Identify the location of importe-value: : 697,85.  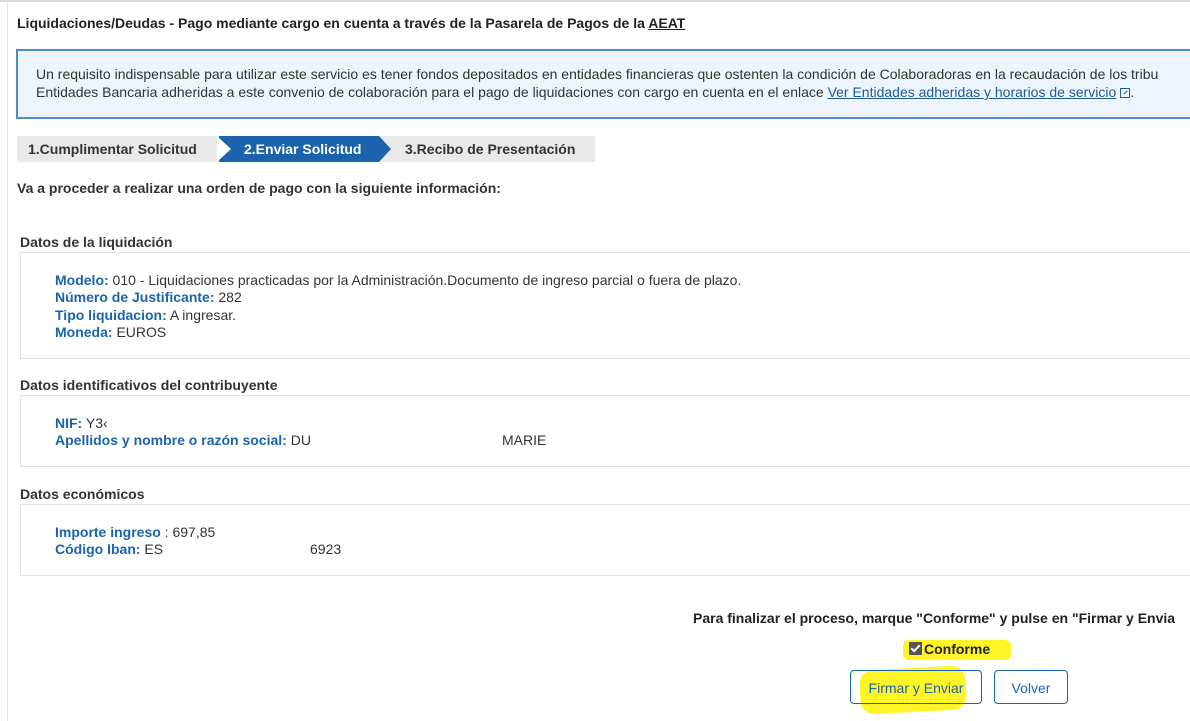
(188, 532).